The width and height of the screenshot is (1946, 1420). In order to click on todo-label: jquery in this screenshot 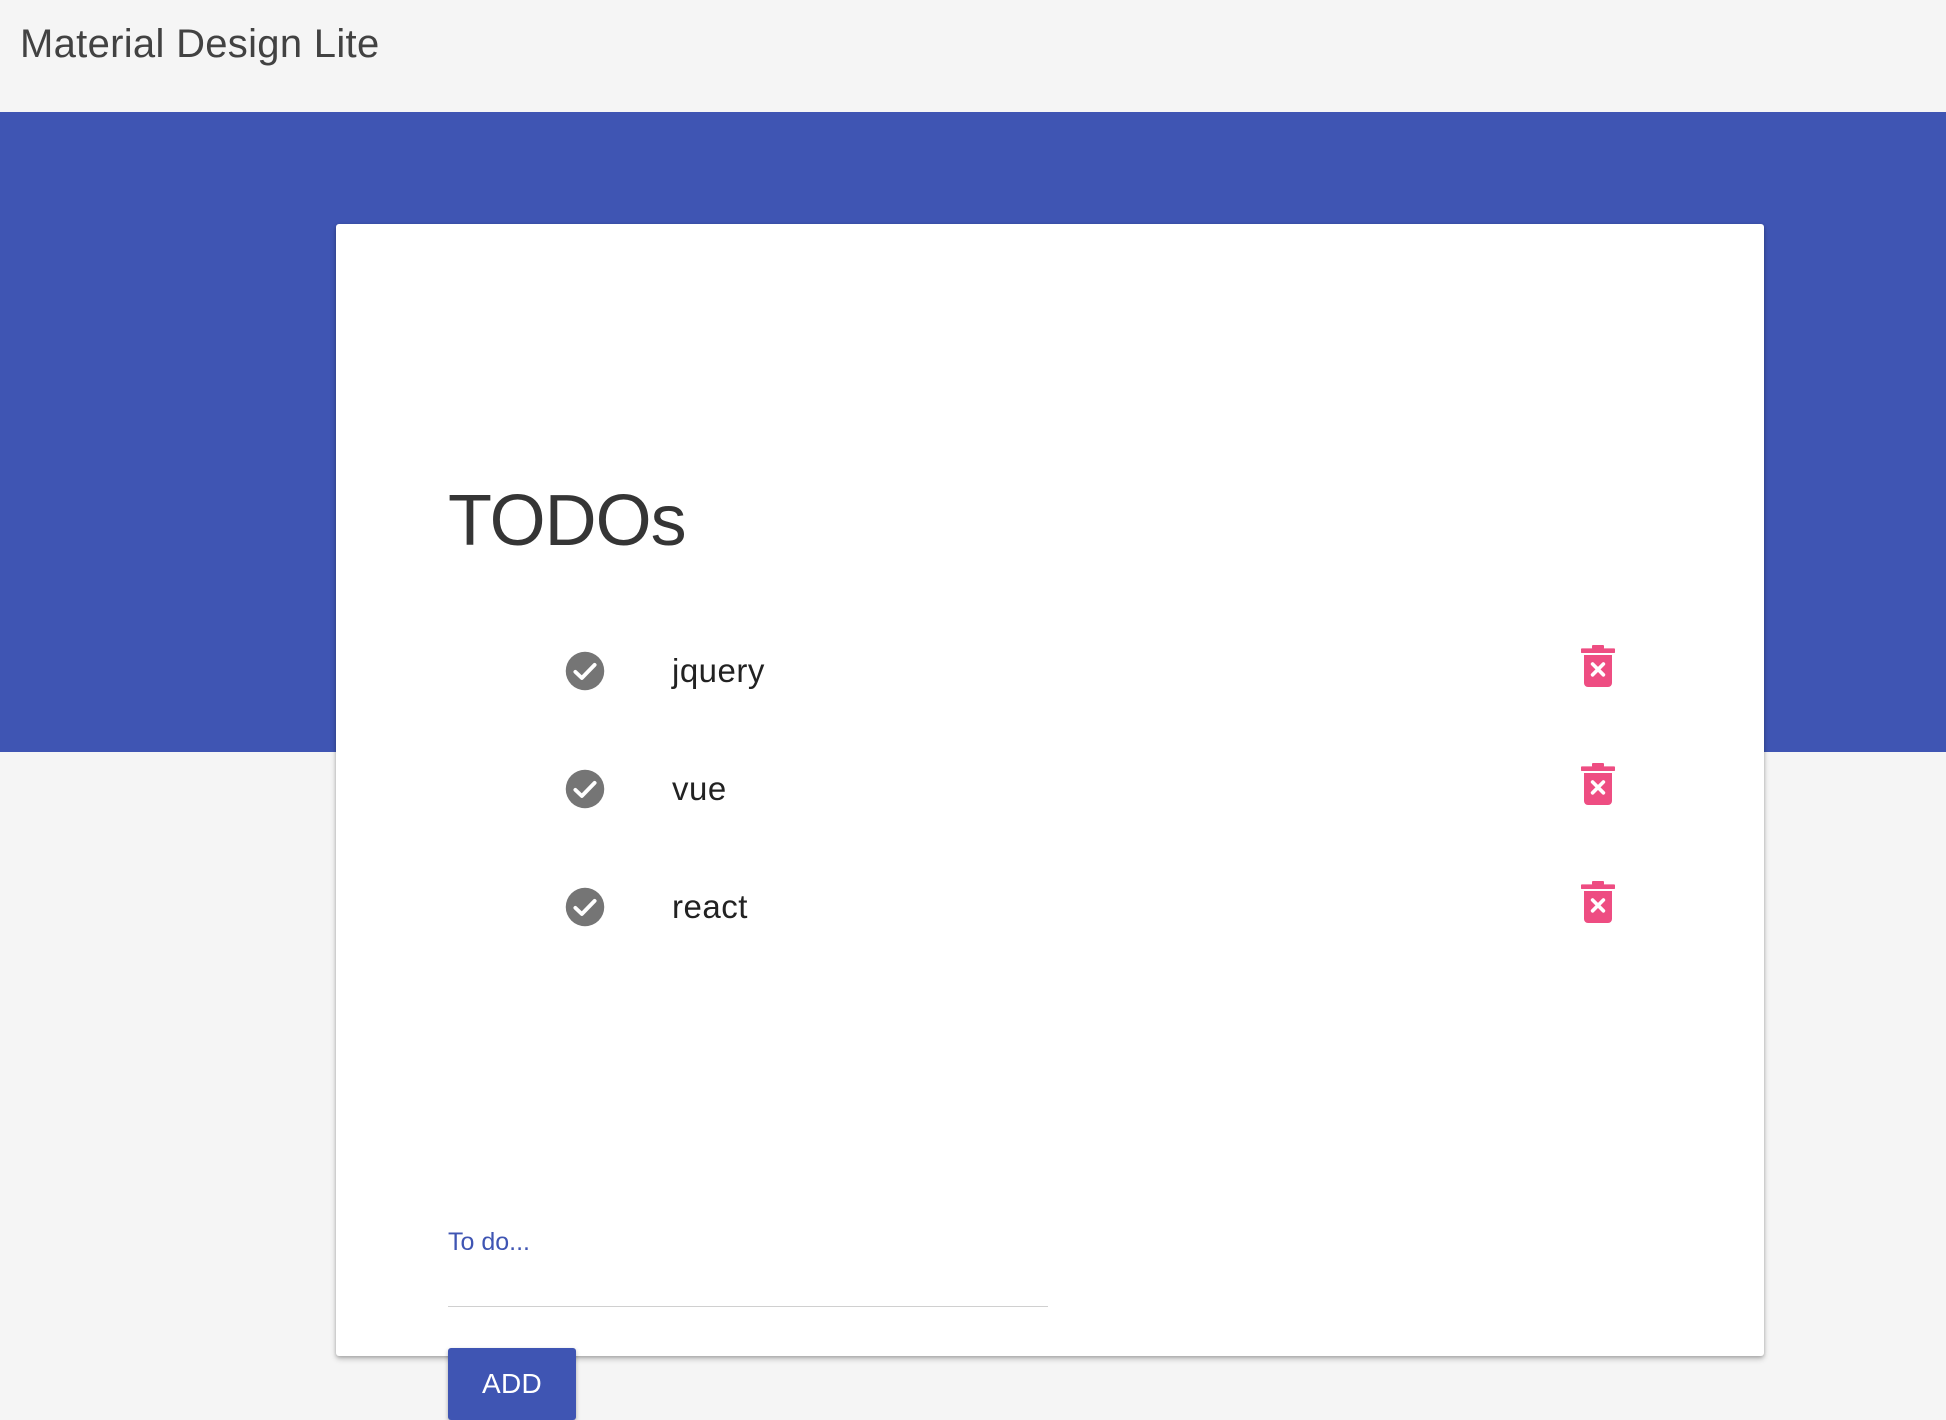, I will do `click(718, 670)`.